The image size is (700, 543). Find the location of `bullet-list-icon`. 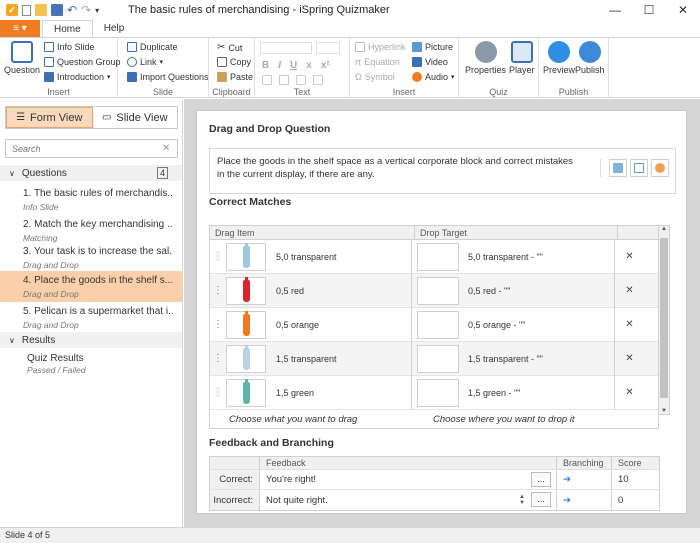

bullet-list-icon is located at coordinates (301, 80).